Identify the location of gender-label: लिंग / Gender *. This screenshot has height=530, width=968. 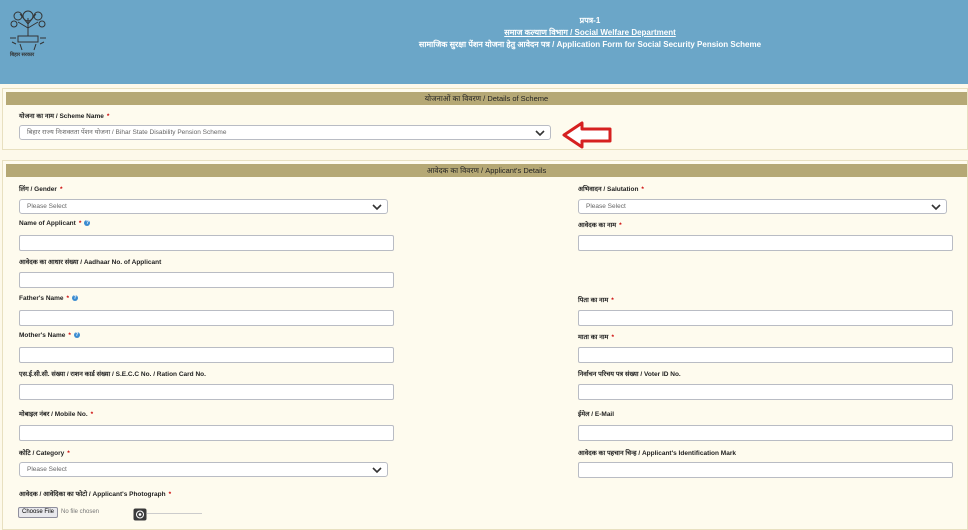
(41, 189).